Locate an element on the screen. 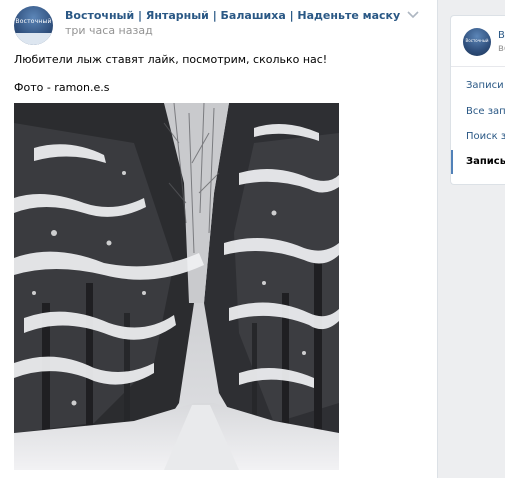 The image size is (505, 478). sidebar-item-search-posts: Поиск за is located at coordinates (485, 136).